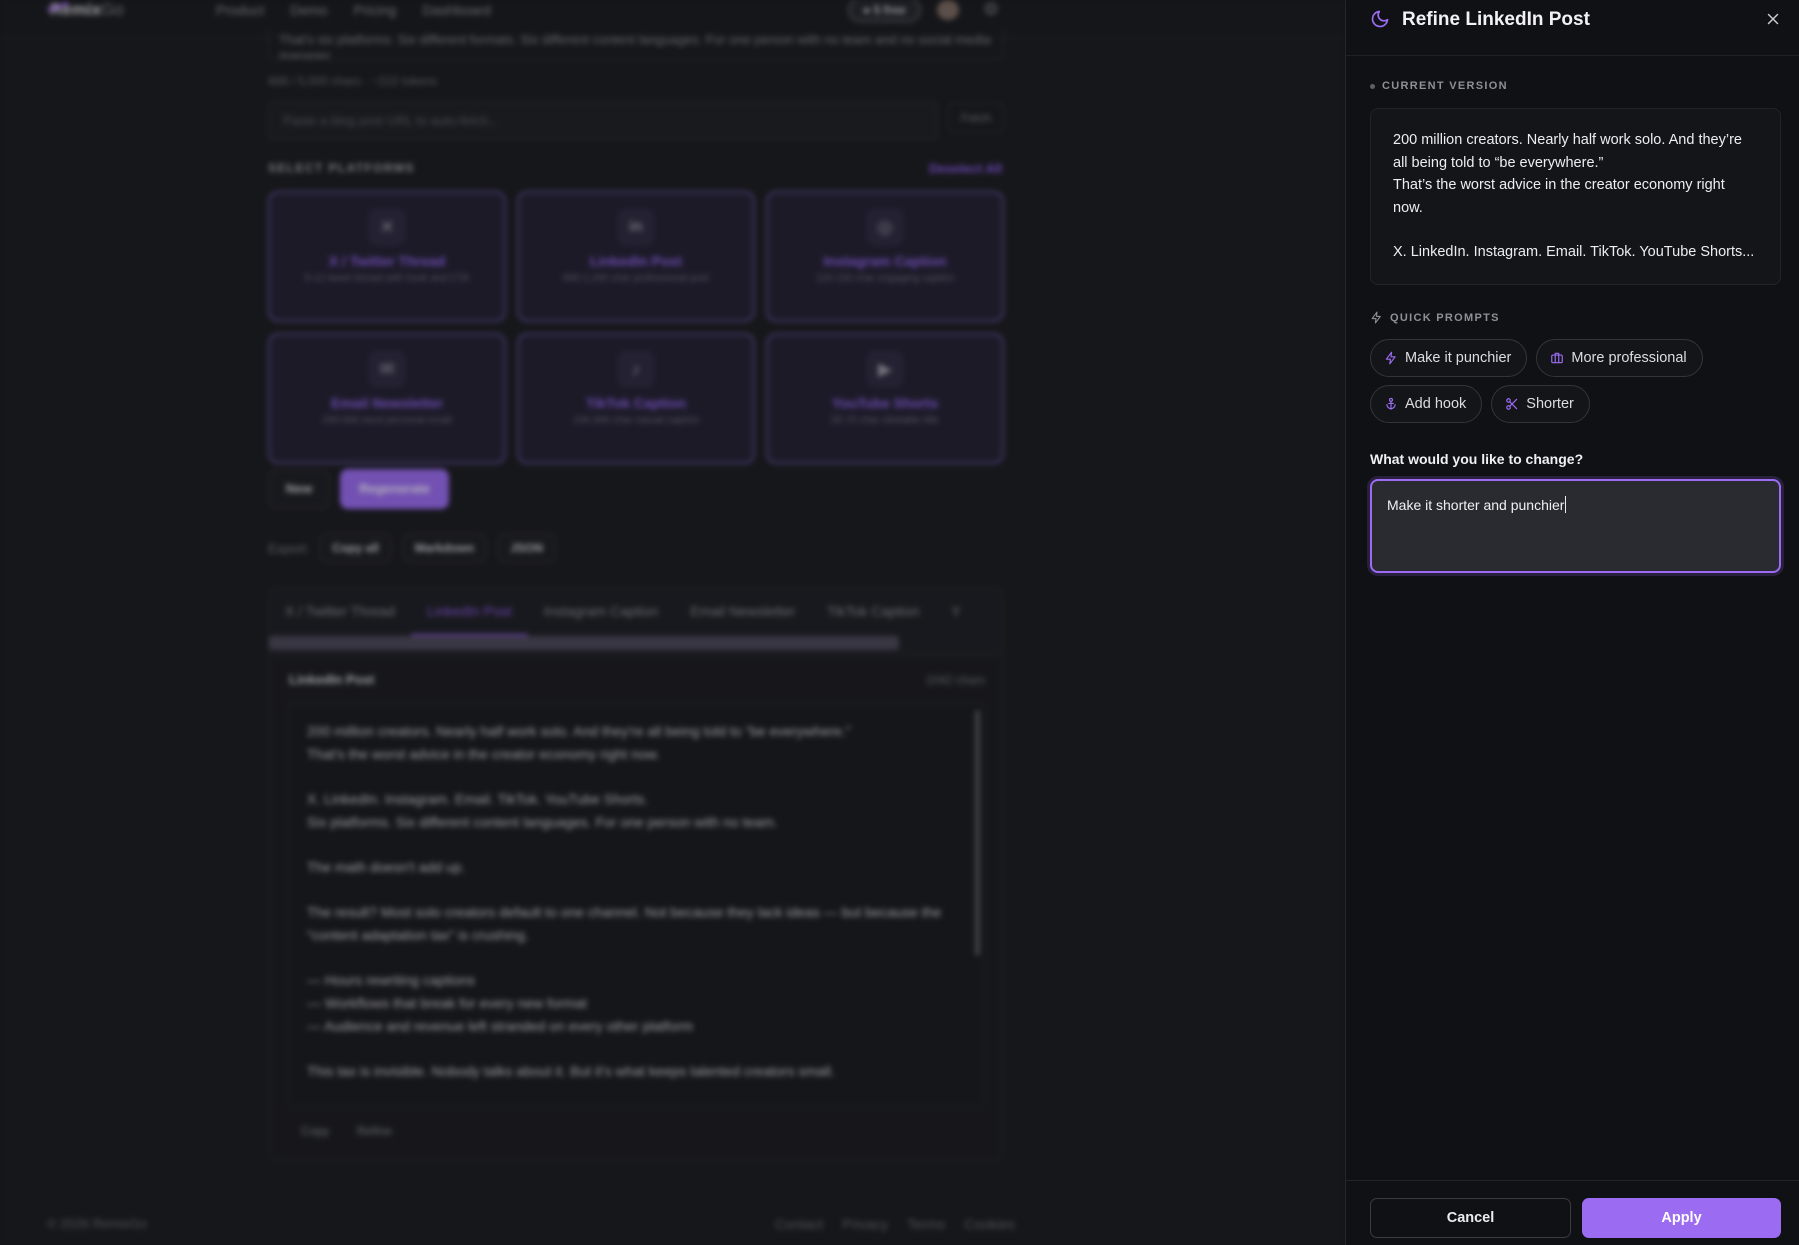  What do you see at coordinates (469, 612) in the screenshot?
I see `tab-linkedin-post: LinkedIn Post` at bounding box center [469, 612].